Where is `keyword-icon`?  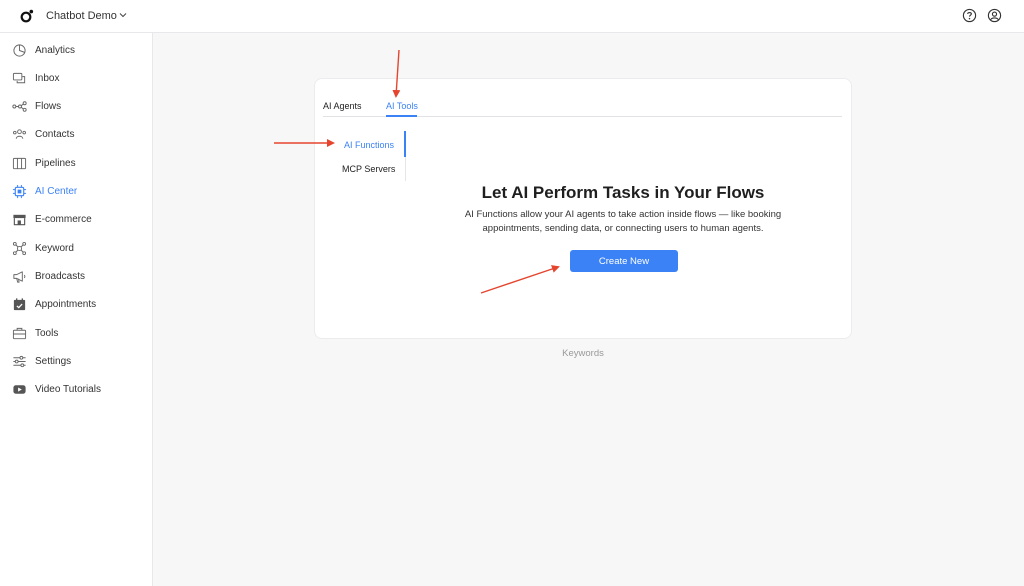
keyword-icon is located at coordinates (19, 248).